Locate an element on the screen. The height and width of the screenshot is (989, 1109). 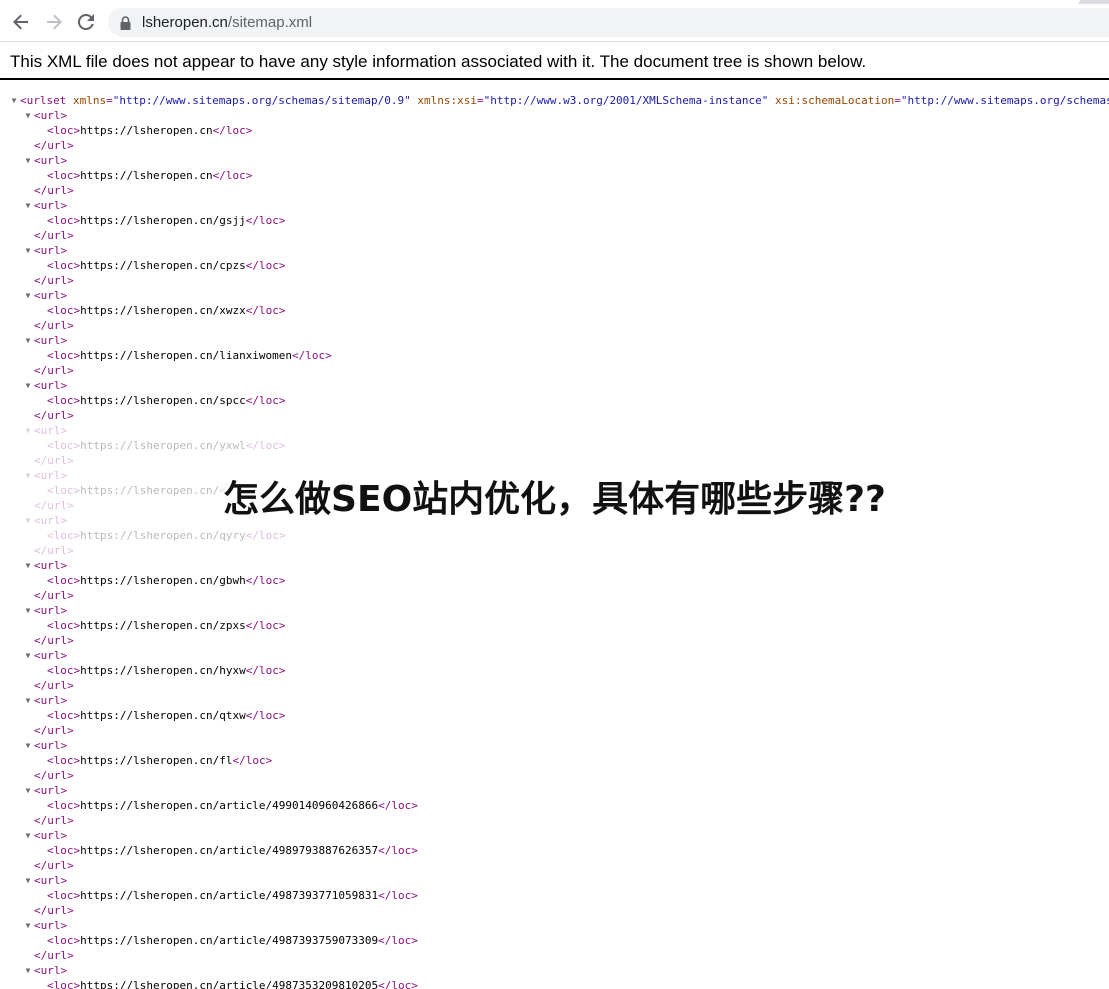
loc-value: https://lsheropen.cn/fl is located at coordinates (156, 760).